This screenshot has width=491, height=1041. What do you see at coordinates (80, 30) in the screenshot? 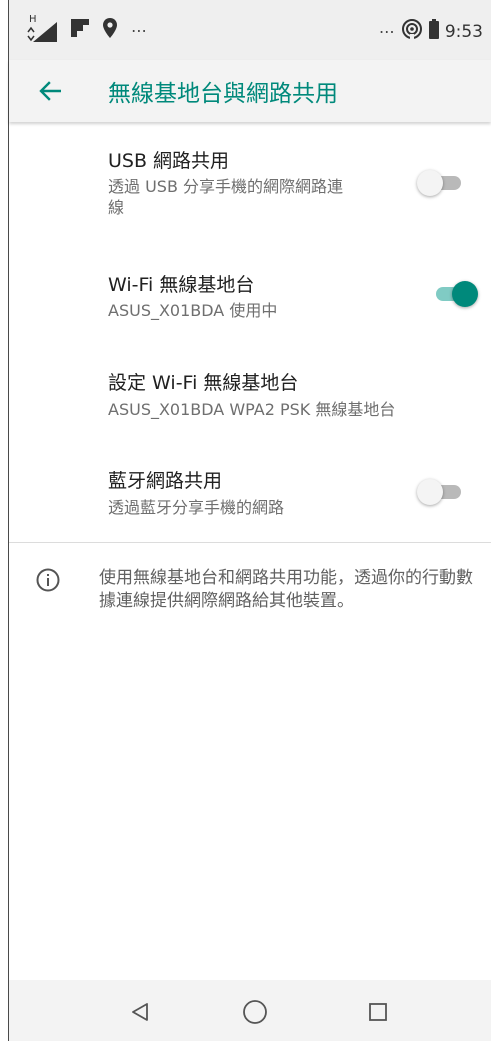
I see `flipboard-icon` at bounding box center [80, 30].